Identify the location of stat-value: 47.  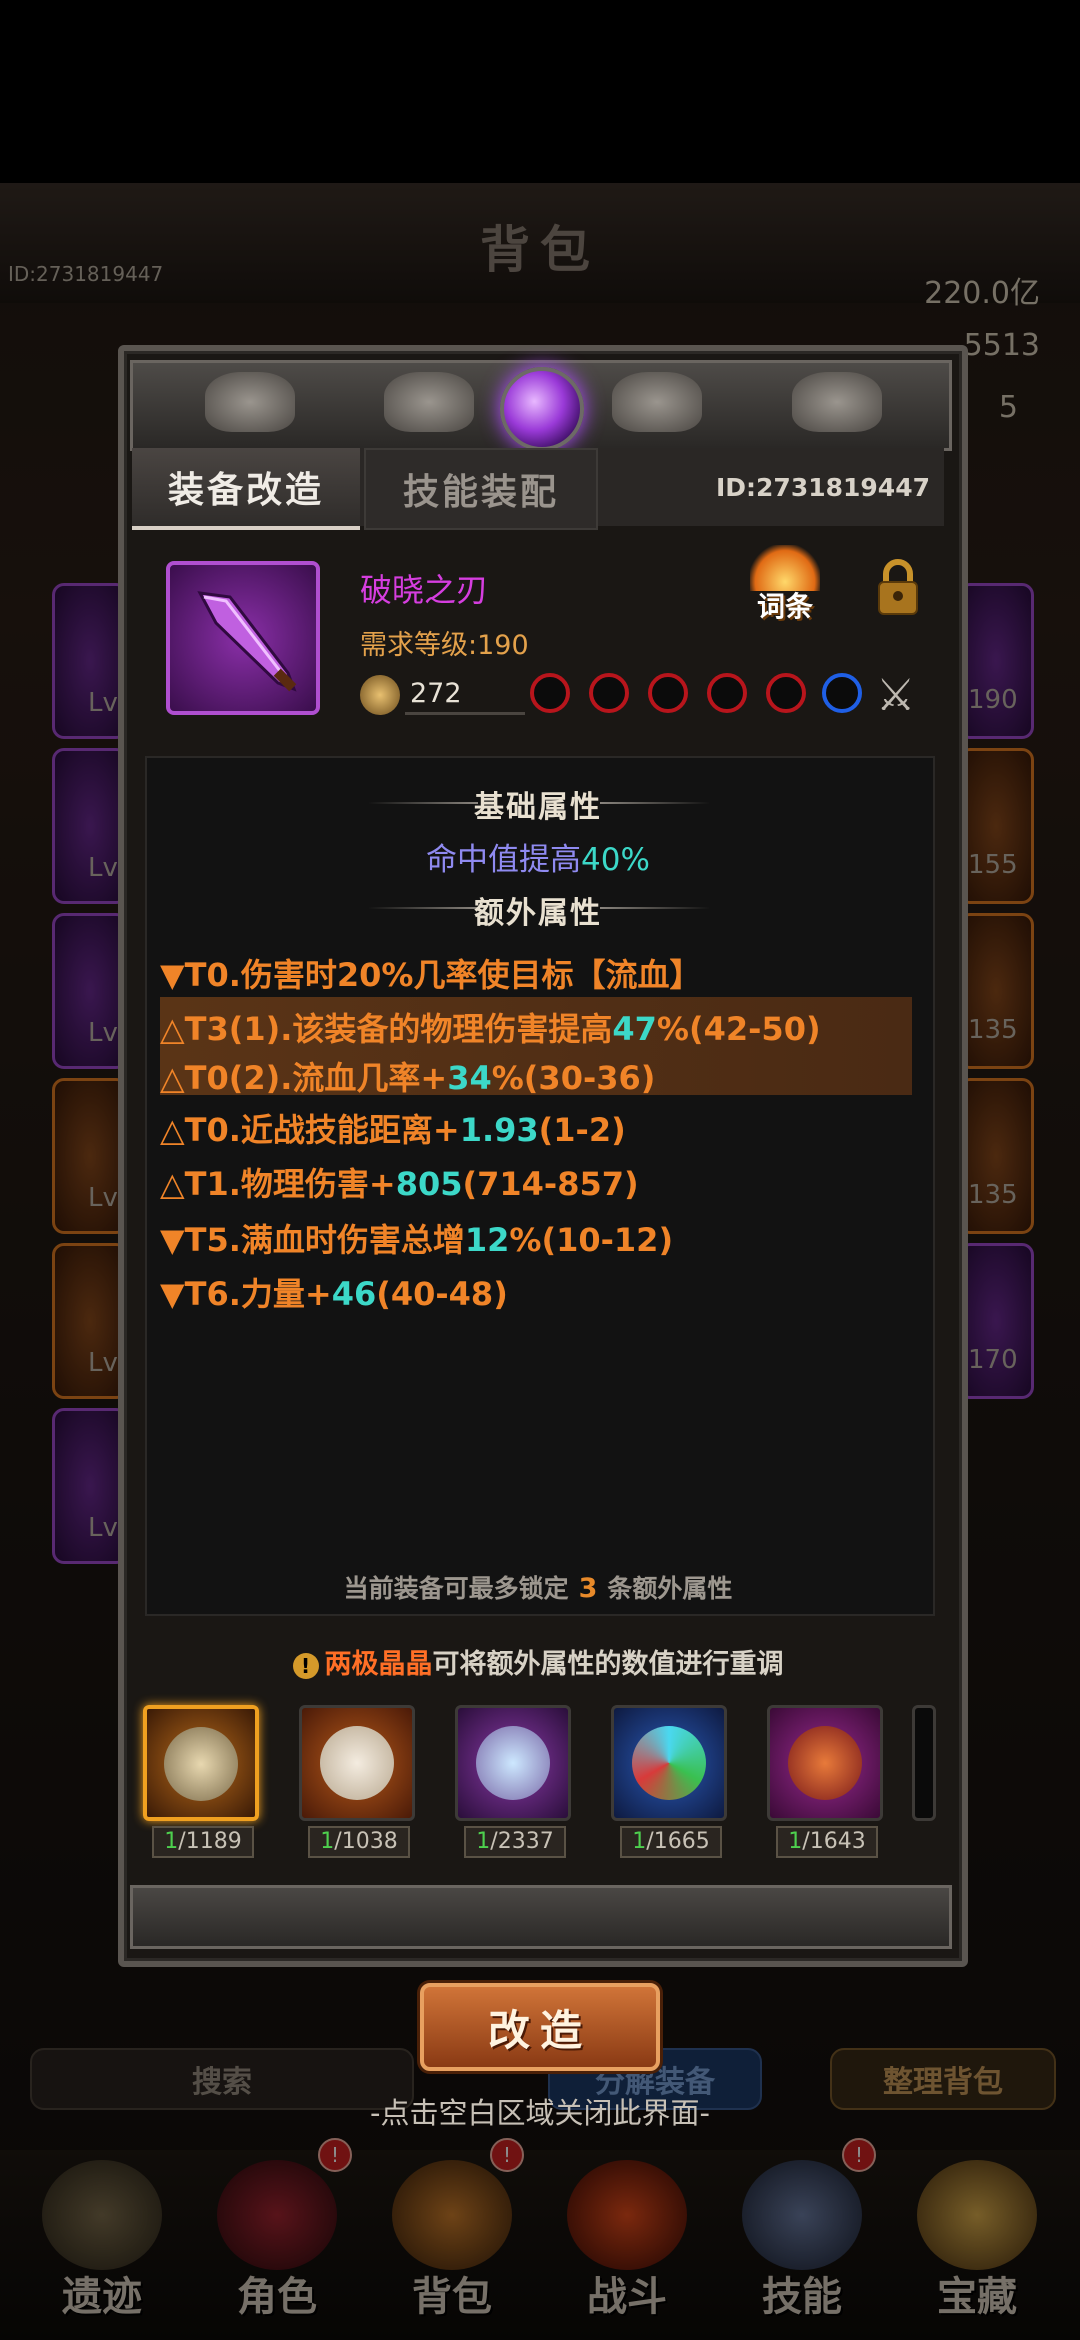
(634, 1029).